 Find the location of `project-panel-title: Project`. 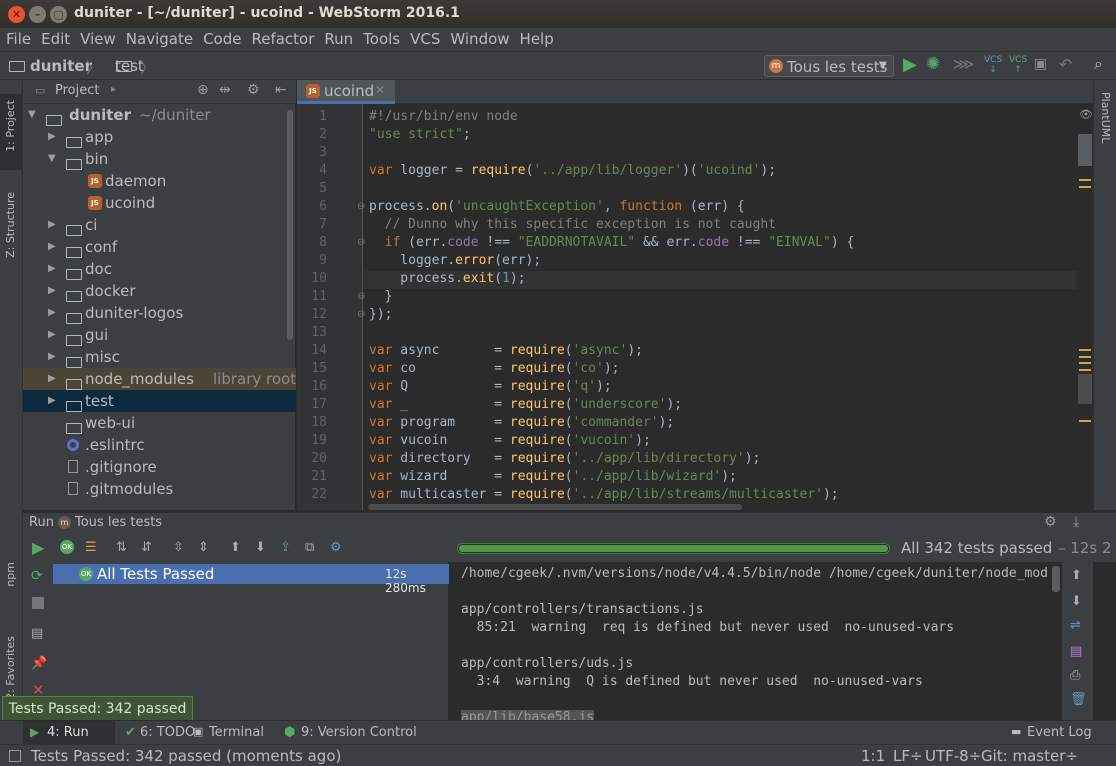

project-panel-title: Project is located at coordinates (77, 90).